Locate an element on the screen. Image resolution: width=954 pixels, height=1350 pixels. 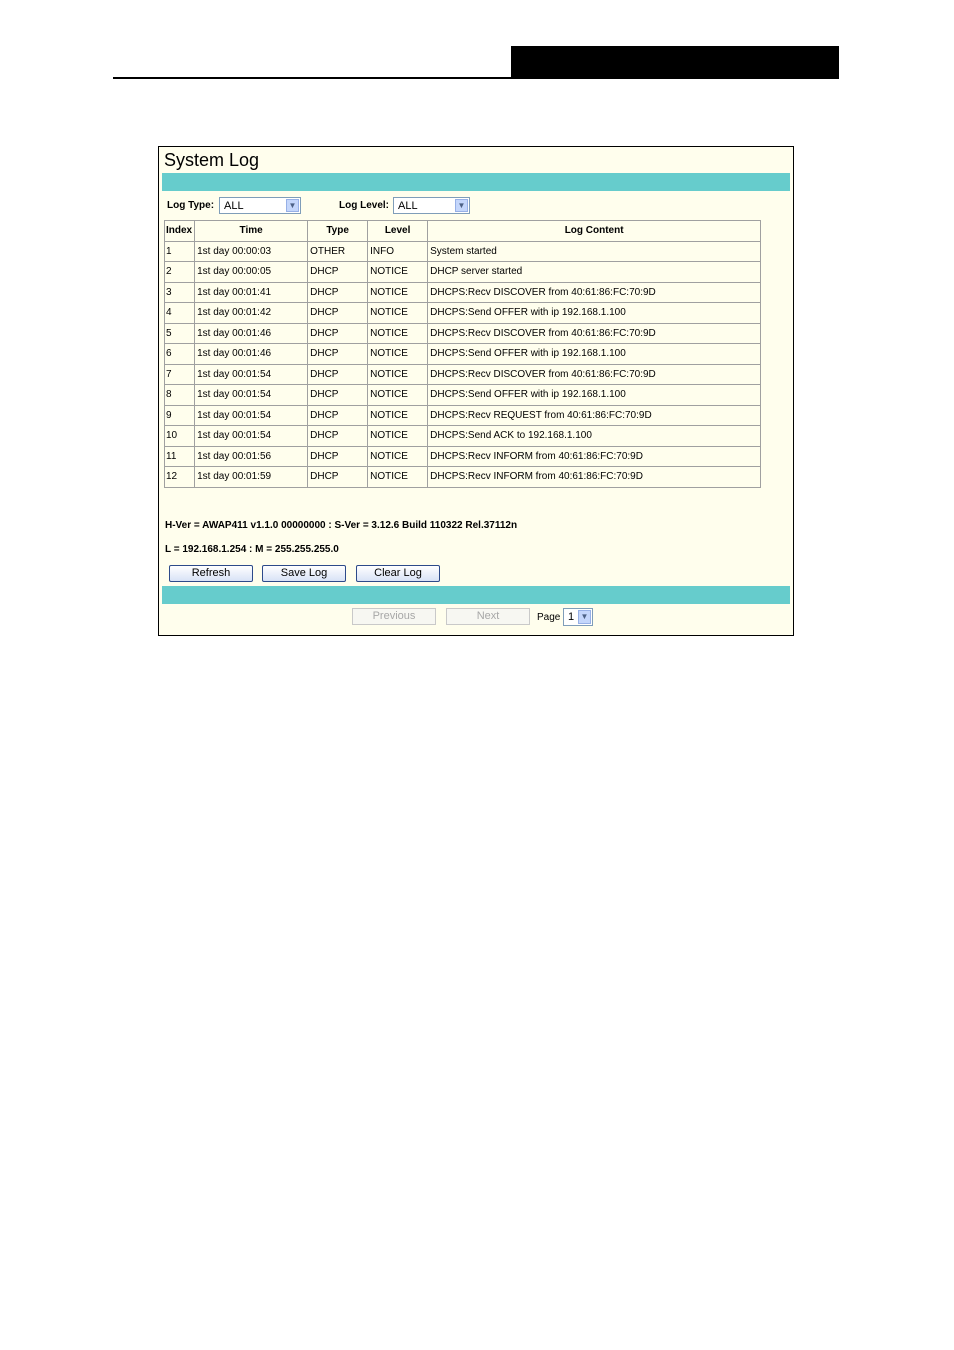
index-cell: 11 is located at coordinates (179, 456).